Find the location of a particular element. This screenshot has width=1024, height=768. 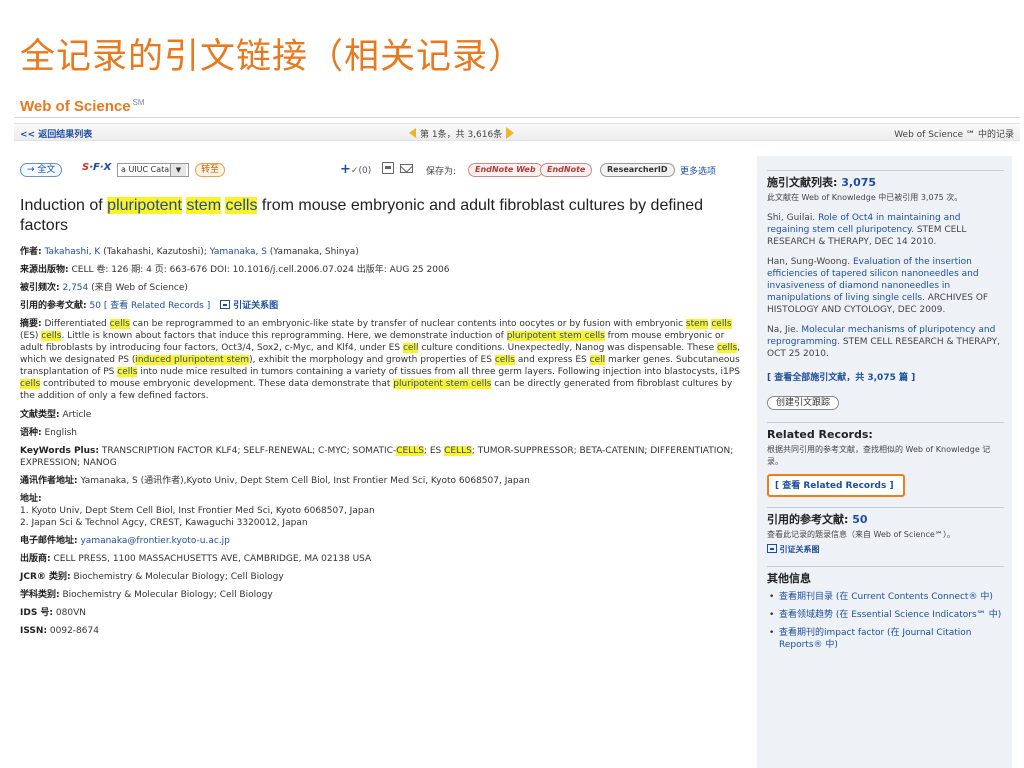

print-icon is located at coordinates (388, 168).